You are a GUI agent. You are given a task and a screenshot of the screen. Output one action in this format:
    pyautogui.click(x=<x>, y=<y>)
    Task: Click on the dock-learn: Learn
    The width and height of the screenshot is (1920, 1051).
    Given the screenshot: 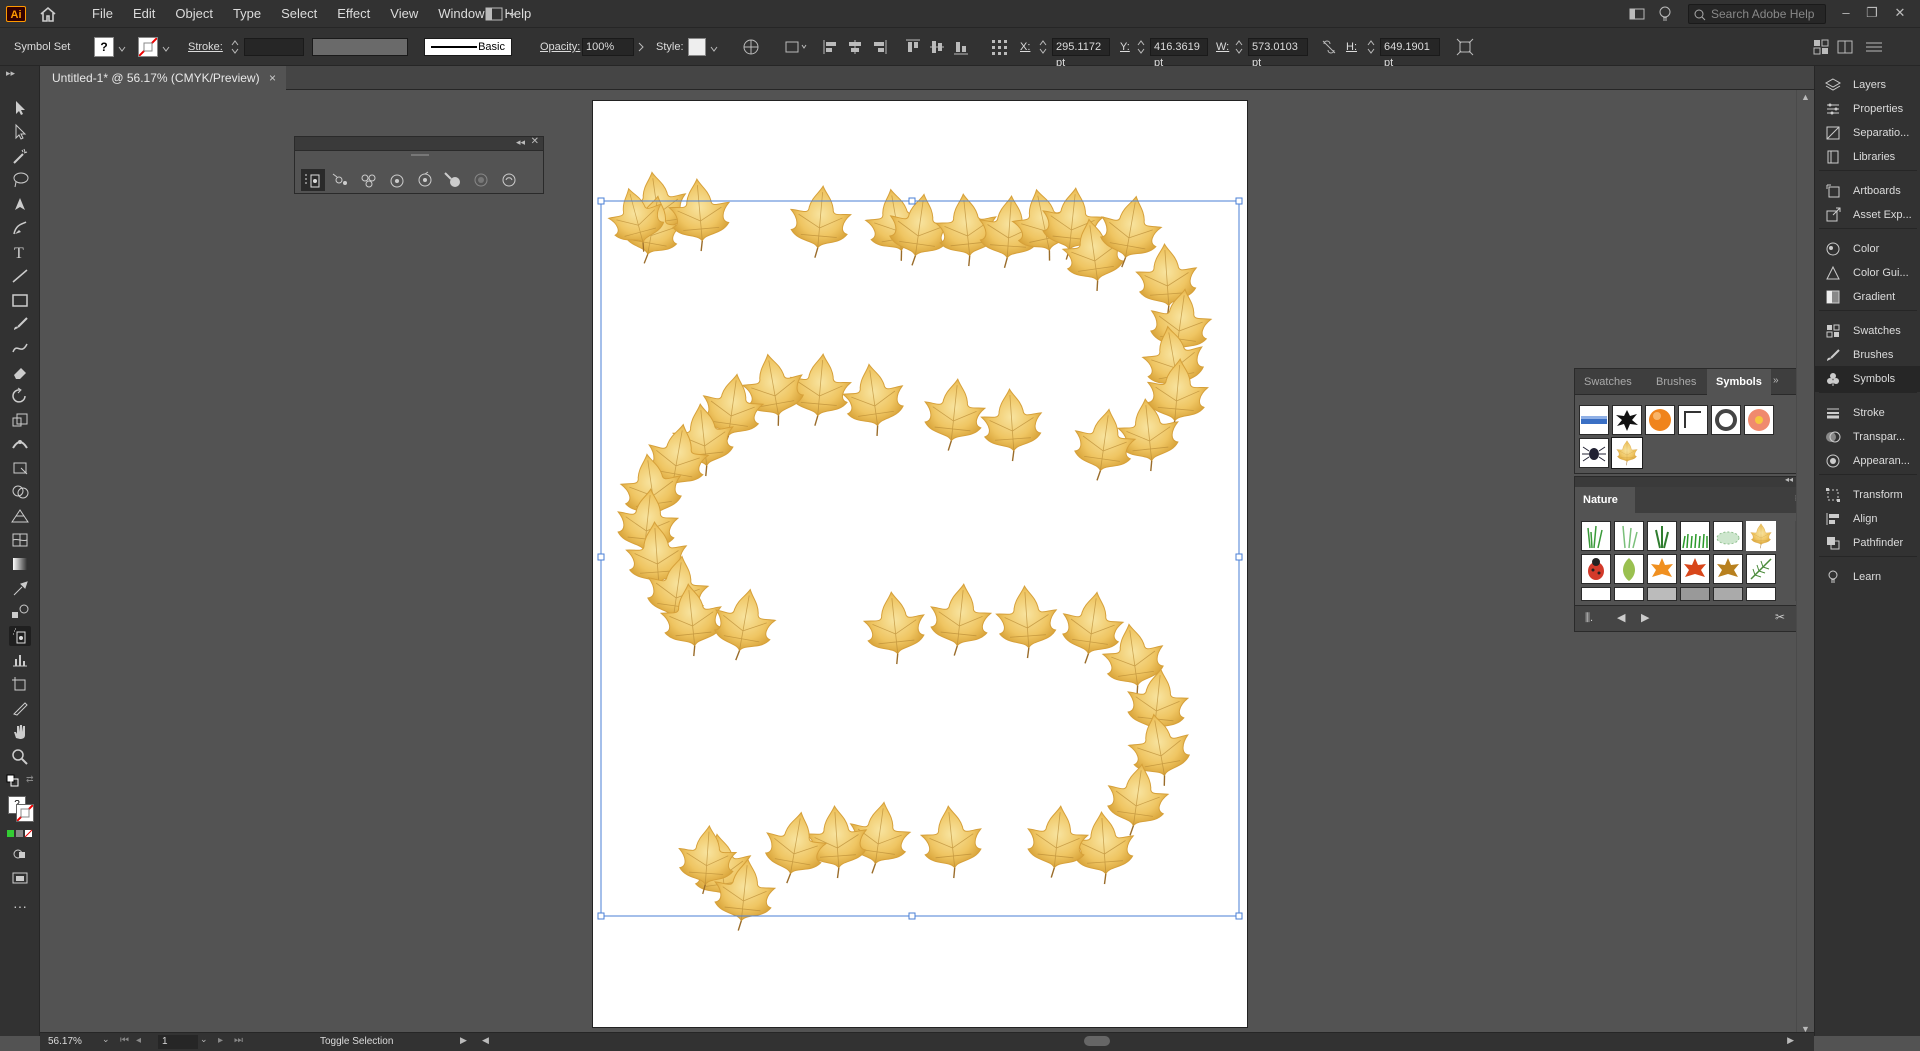 What is the action you would take?
    pyautogui.click(x=1867, y=577)
    